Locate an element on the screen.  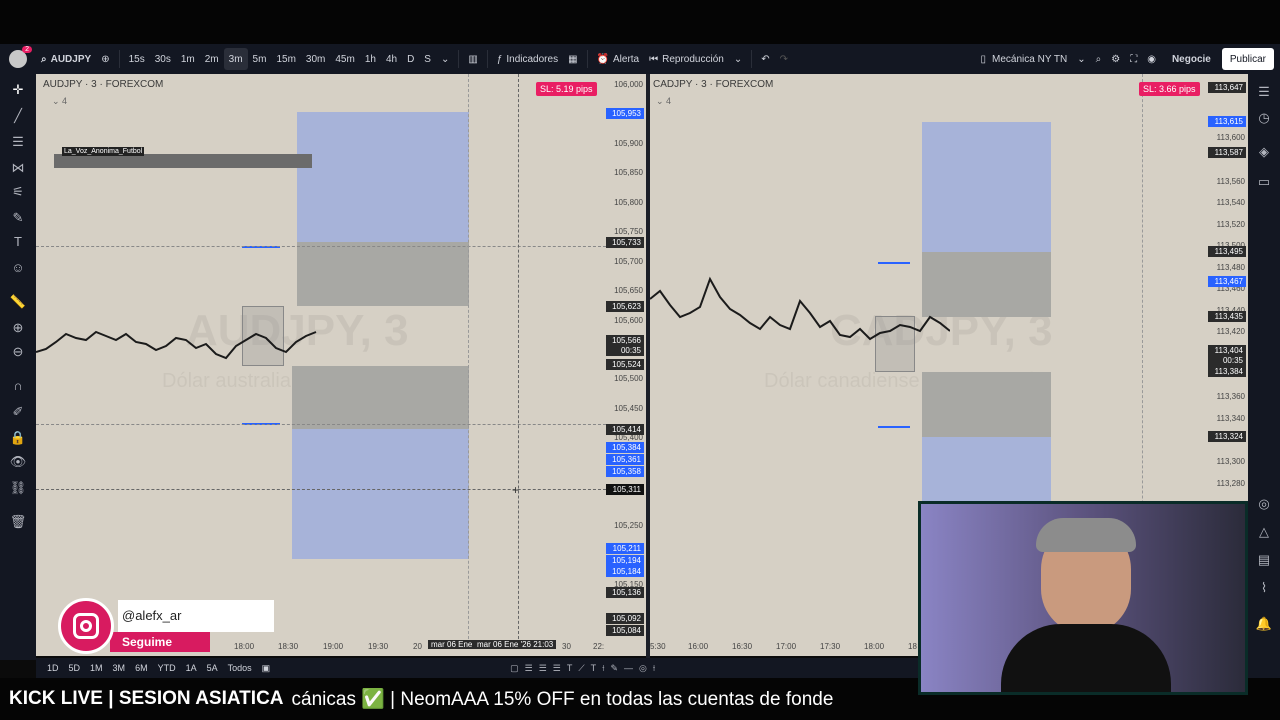
layers-icon: ◈ is located at coordinates (1264, 152).